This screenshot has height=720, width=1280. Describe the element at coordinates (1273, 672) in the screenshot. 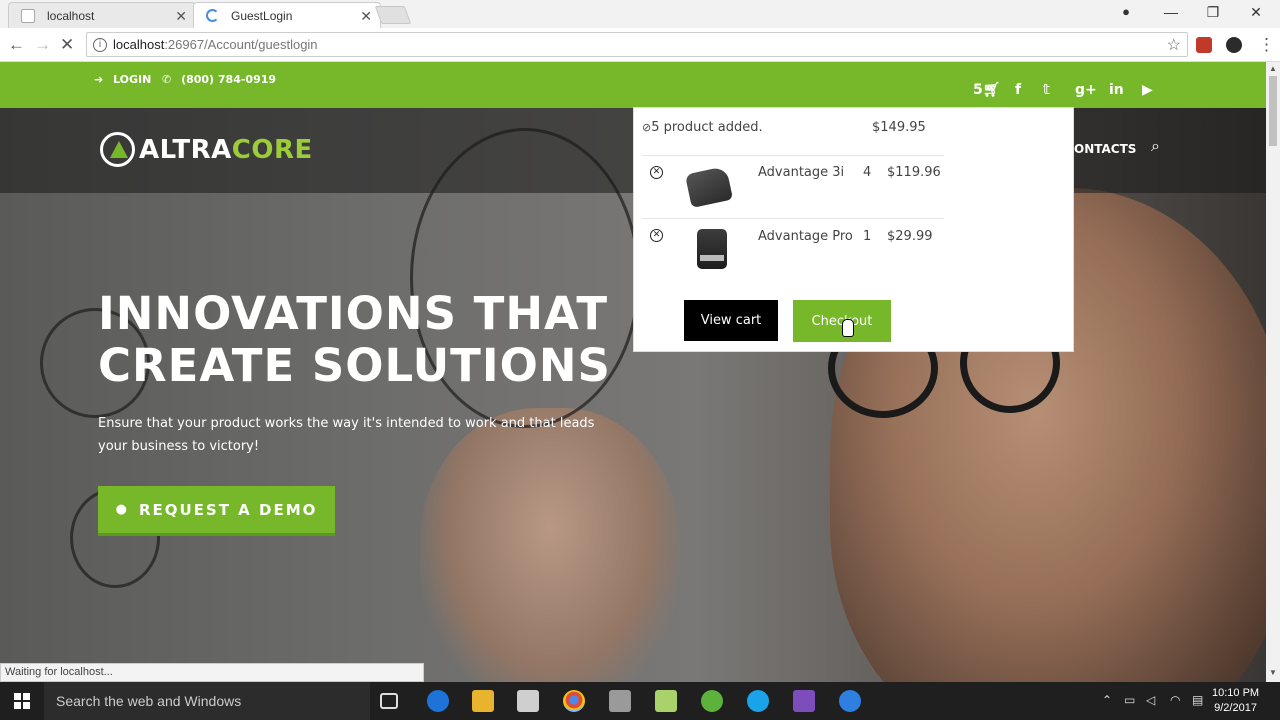

I see `scroll-down-icon: ▼` at that location.